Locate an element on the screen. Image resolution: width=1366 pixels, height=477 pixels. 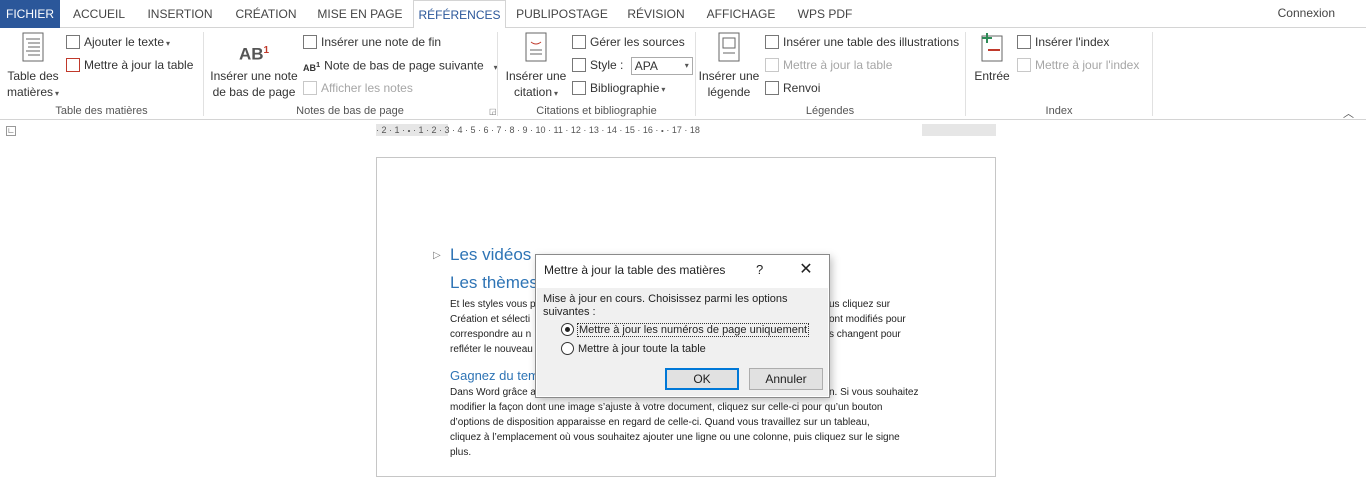
update-index-icon is located at coordinates (1024, 64).